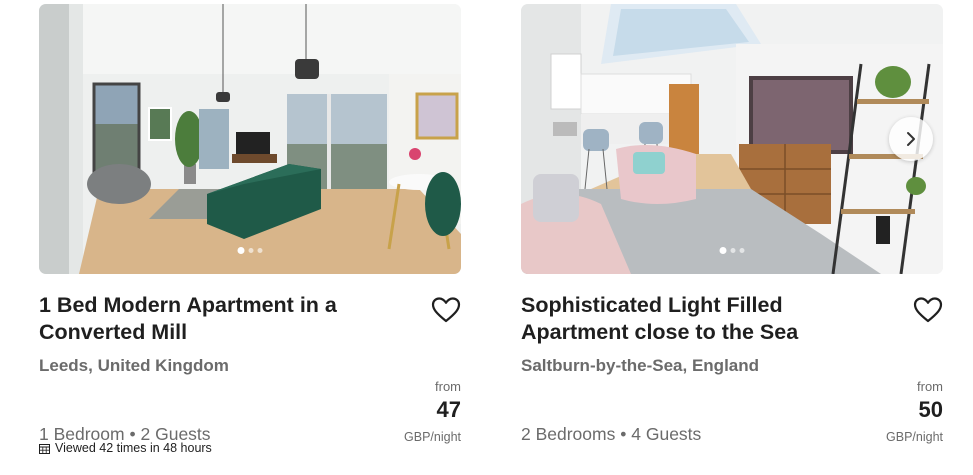 The width and height of the screenshot is (973, 475). What do you see at coordinates (133, 448) in the screenshot?
I see `viewed-text: Viewed 42 times in 48 hours` at bounding box center [133, 448].